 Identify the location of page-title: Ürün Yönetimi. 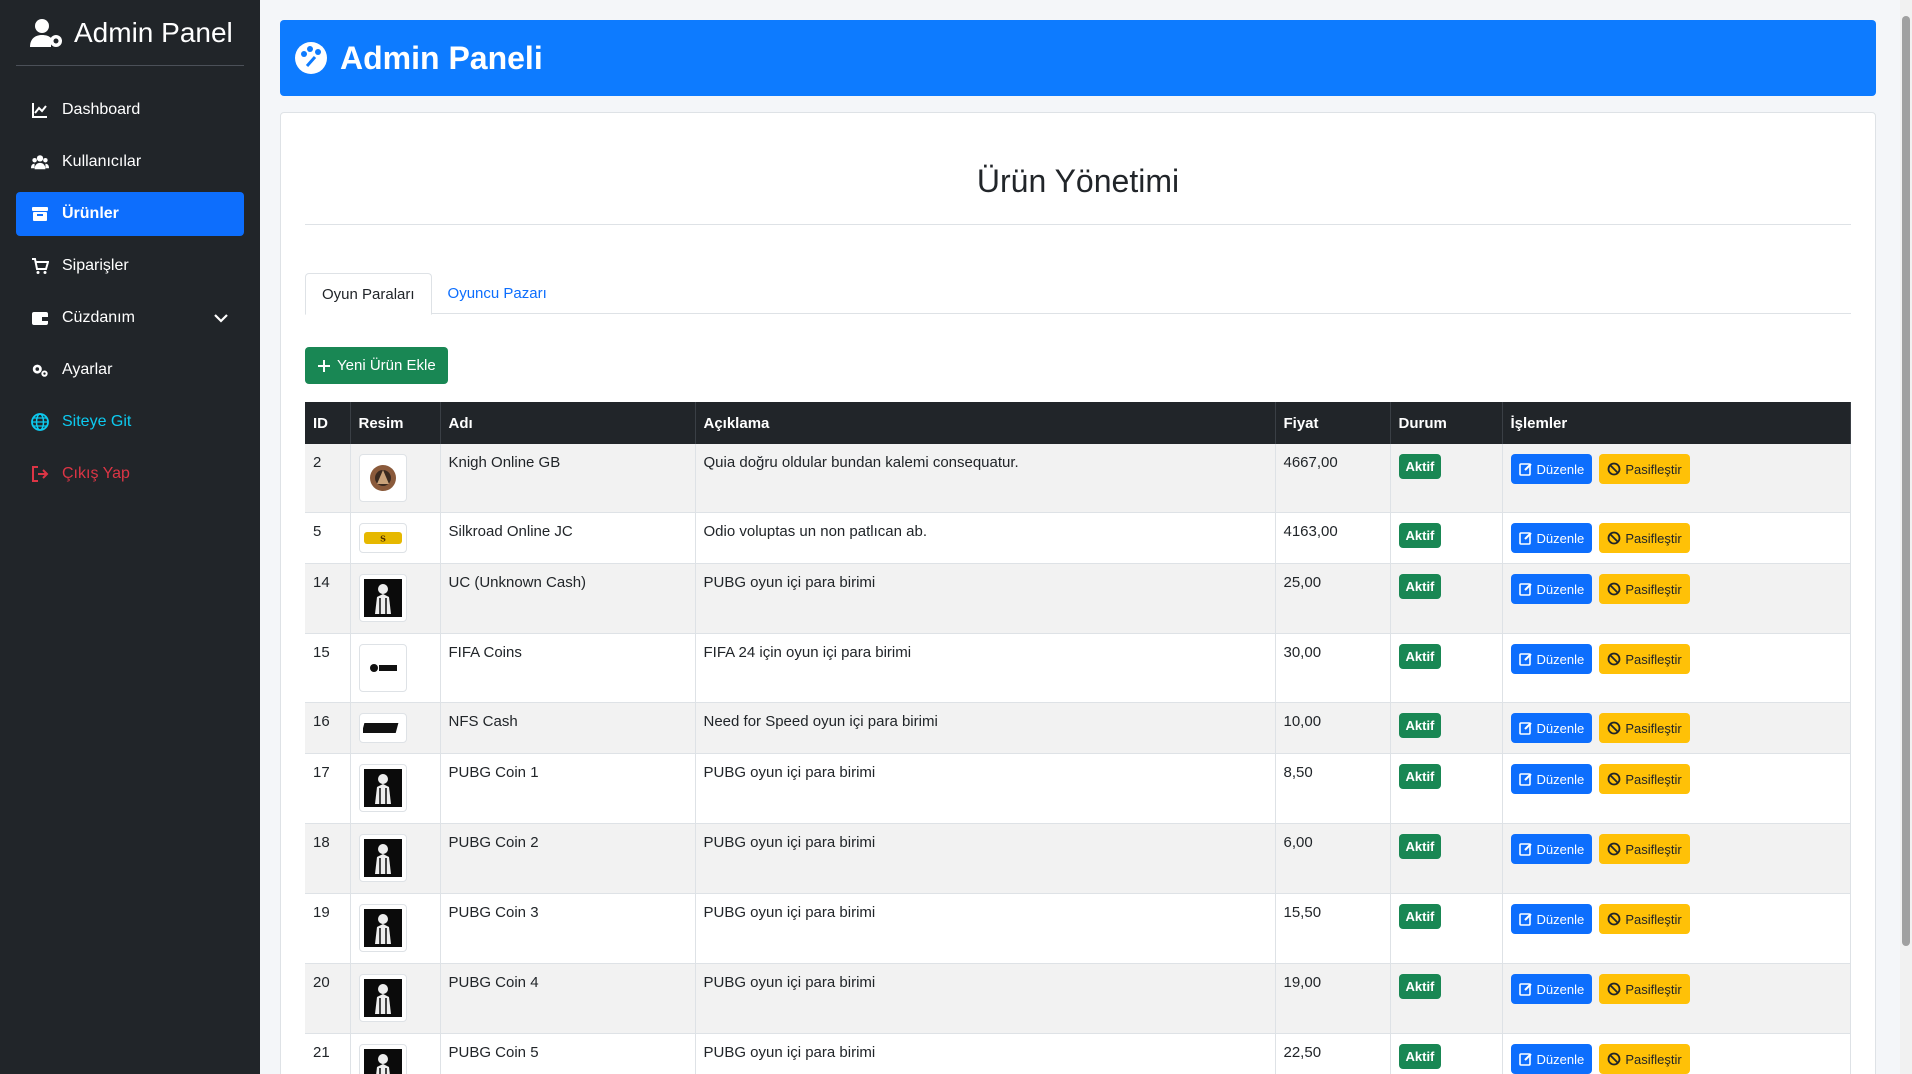
(1078, 169).